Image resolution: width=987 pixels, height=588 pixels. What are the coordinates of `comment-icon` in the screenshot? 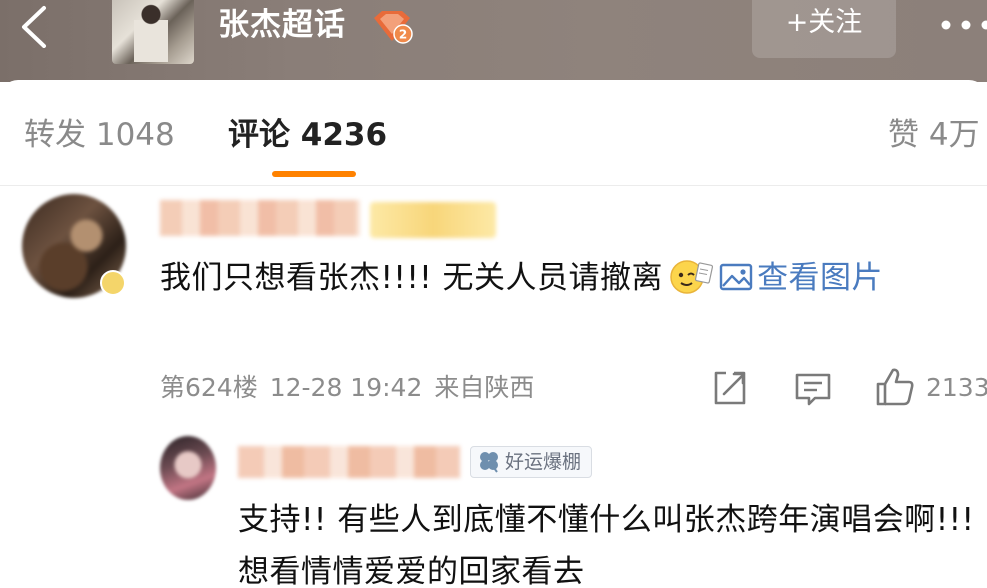 It's located at (813, 389).